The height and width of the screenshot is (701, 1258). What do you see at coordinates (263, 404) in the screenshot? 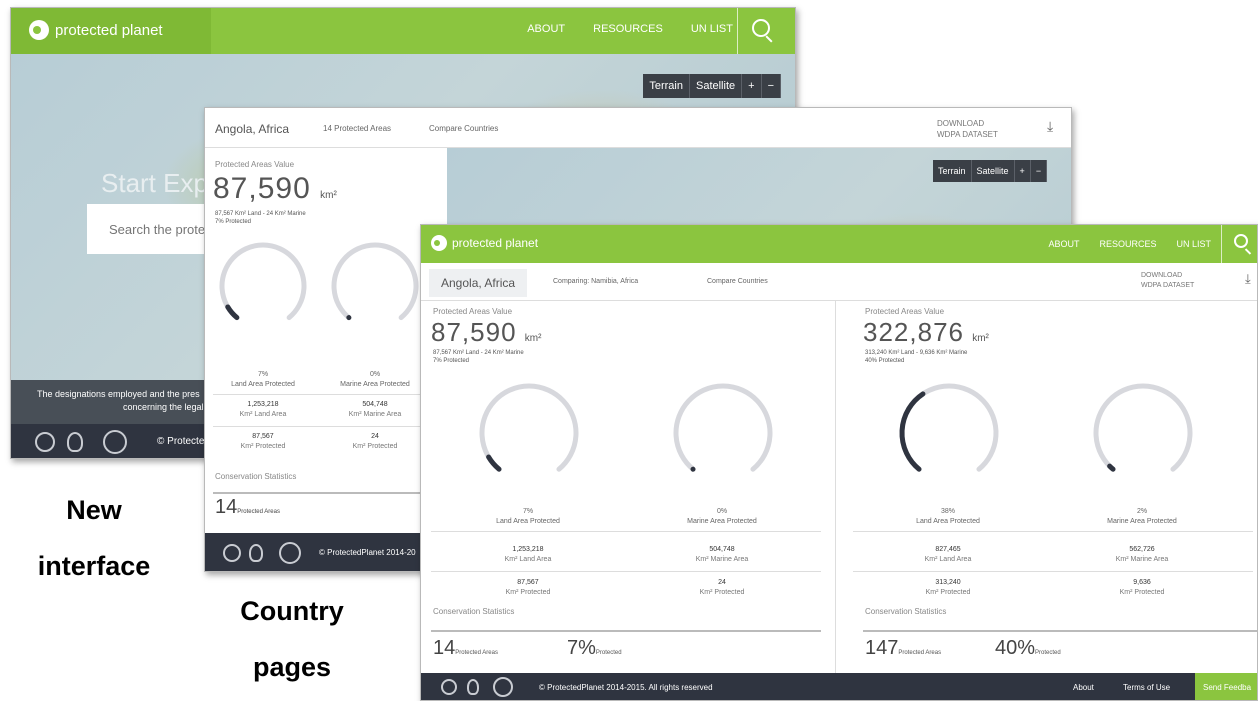
I see `land-area-value: 1,253,218` at bounding box center [263, 404].